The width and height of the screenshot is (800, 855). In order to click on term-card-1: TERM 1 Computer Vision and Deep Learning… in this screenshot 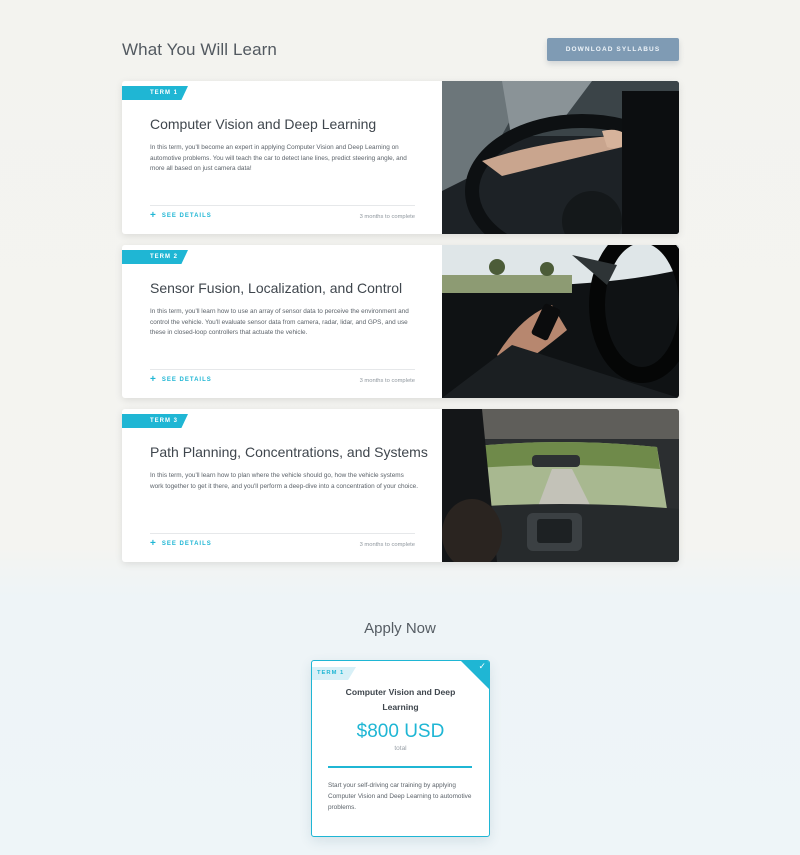, I will do `click(400, 157)`.